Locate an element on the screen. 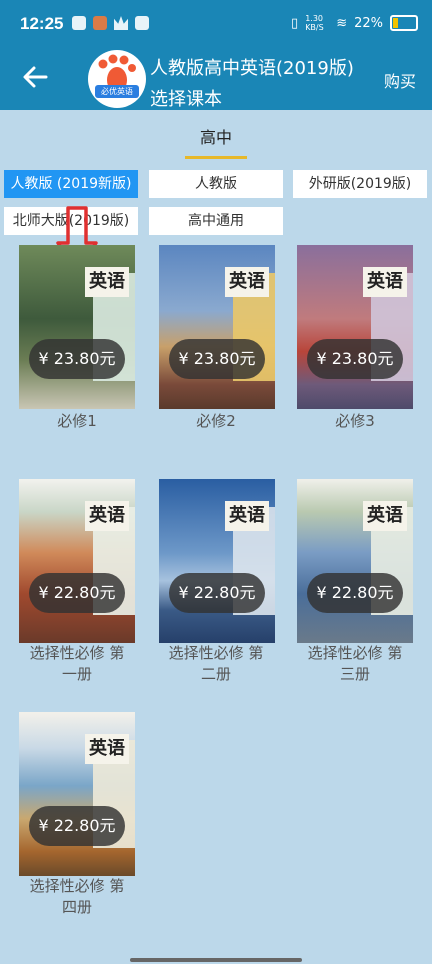  book-label-line: 必修1 is located at coordinates (77, 421).